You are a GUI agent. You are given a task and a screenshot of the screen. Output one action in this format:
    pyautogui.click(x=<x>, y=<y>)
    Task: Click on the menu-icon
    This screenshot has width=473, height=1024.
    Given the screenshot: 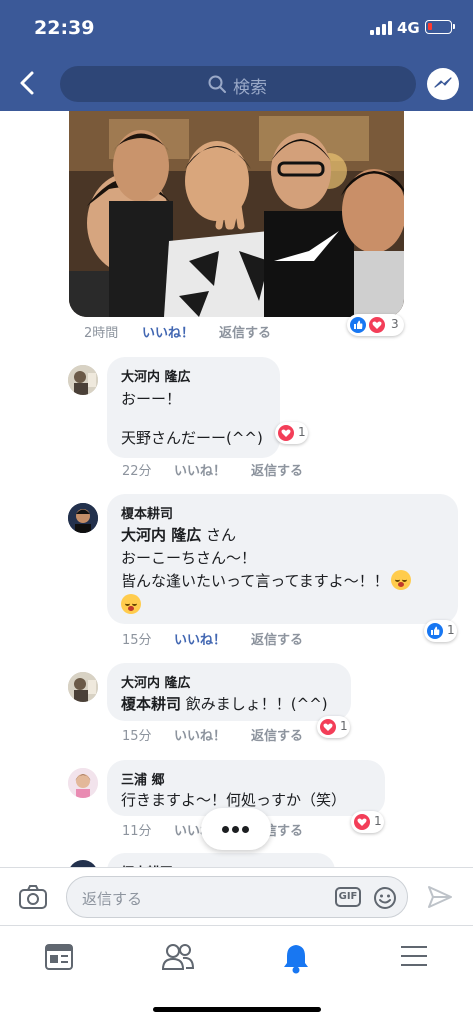 What is the action you would take?
    pyautogui.click(x=414, y=956)
    